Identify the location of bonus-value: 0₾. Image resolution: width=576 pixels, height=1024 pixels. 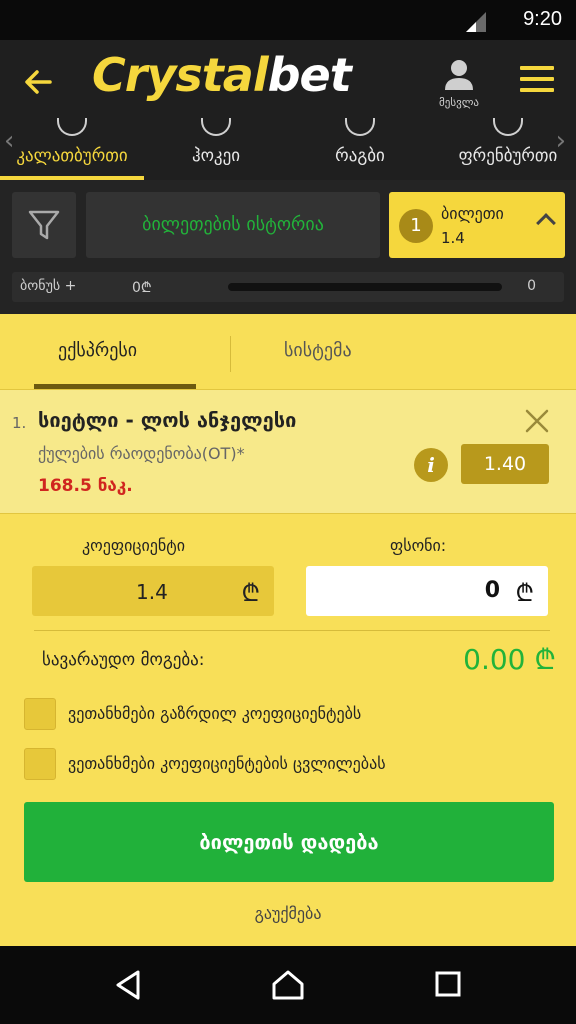
(142, 288).